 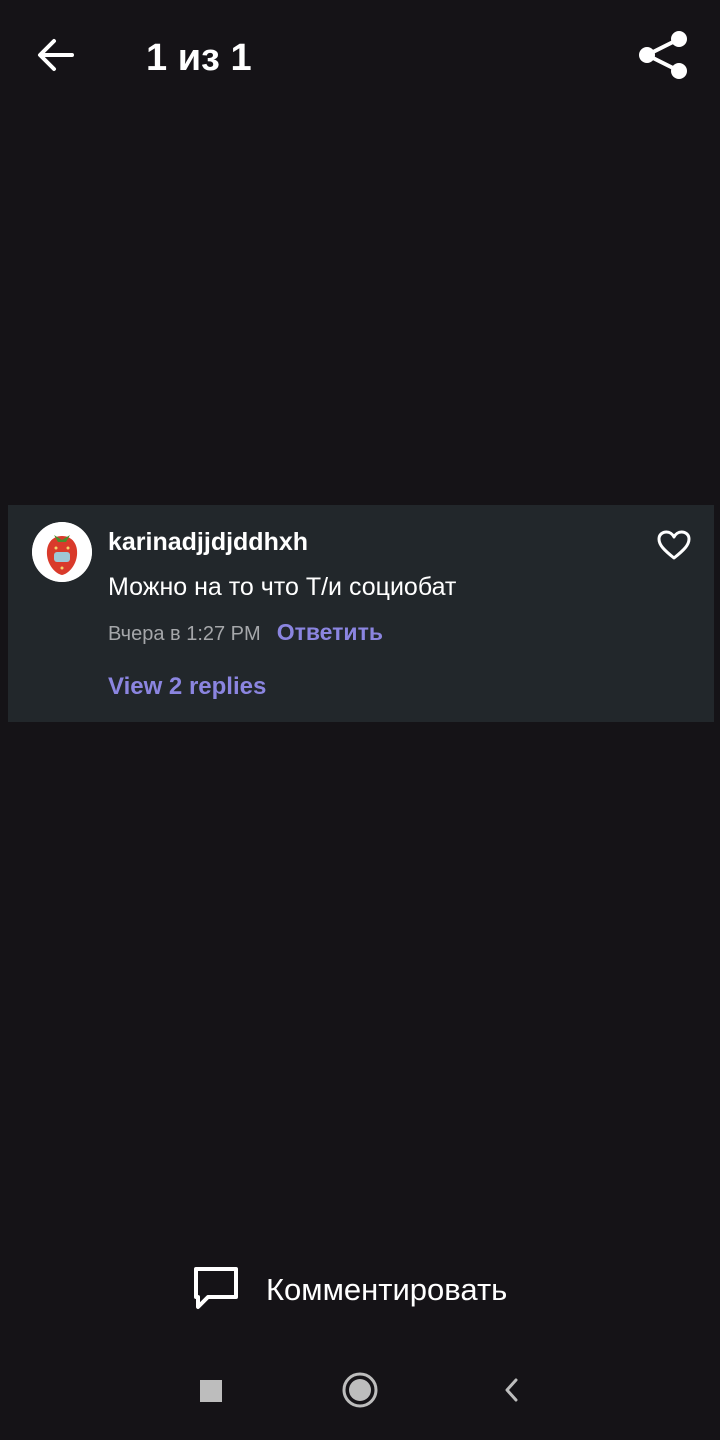 I want to click on system-back-button, so click(x=511, y=1392).